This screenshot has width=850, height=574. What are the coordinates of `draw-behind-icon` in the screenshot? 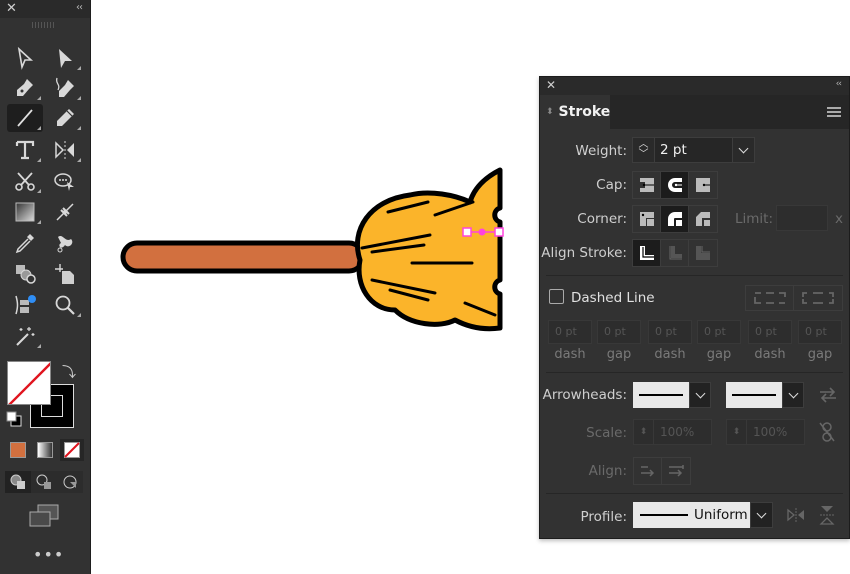 It's located at (43, 481).